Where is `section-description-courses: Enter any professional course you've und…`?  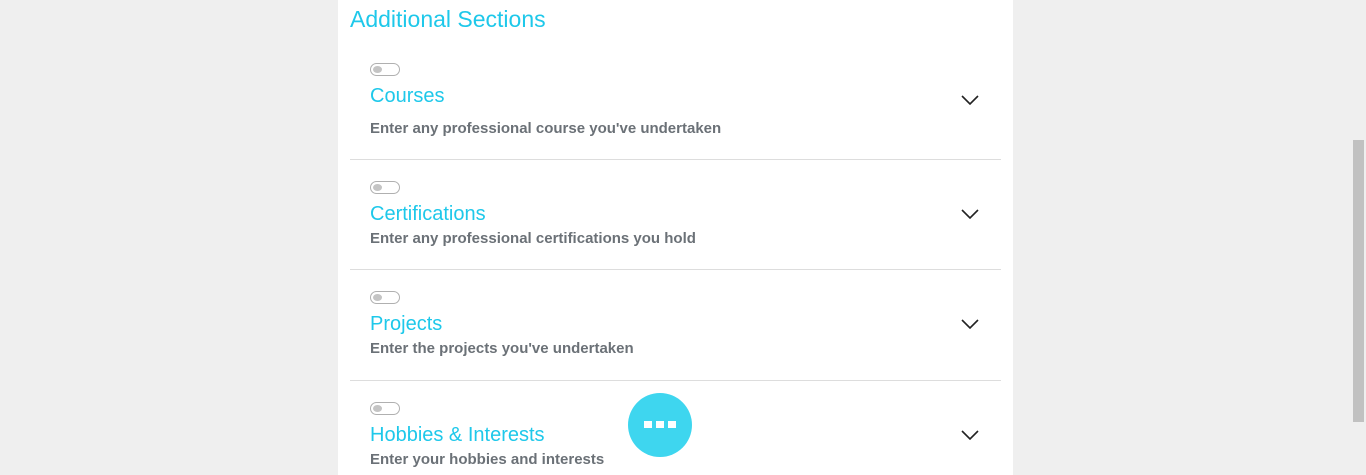
section-description-courses: Enter any professional course you've und… is located at coordinates (546, 128).